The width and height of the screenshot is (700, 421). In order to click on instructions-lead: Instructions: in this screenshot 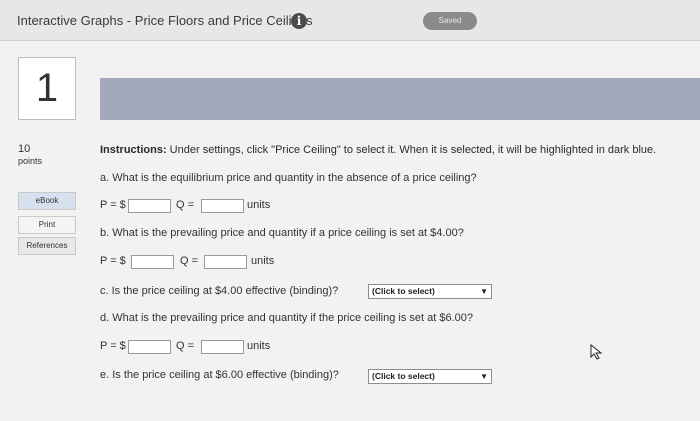, I will do `click(133, 150)`.